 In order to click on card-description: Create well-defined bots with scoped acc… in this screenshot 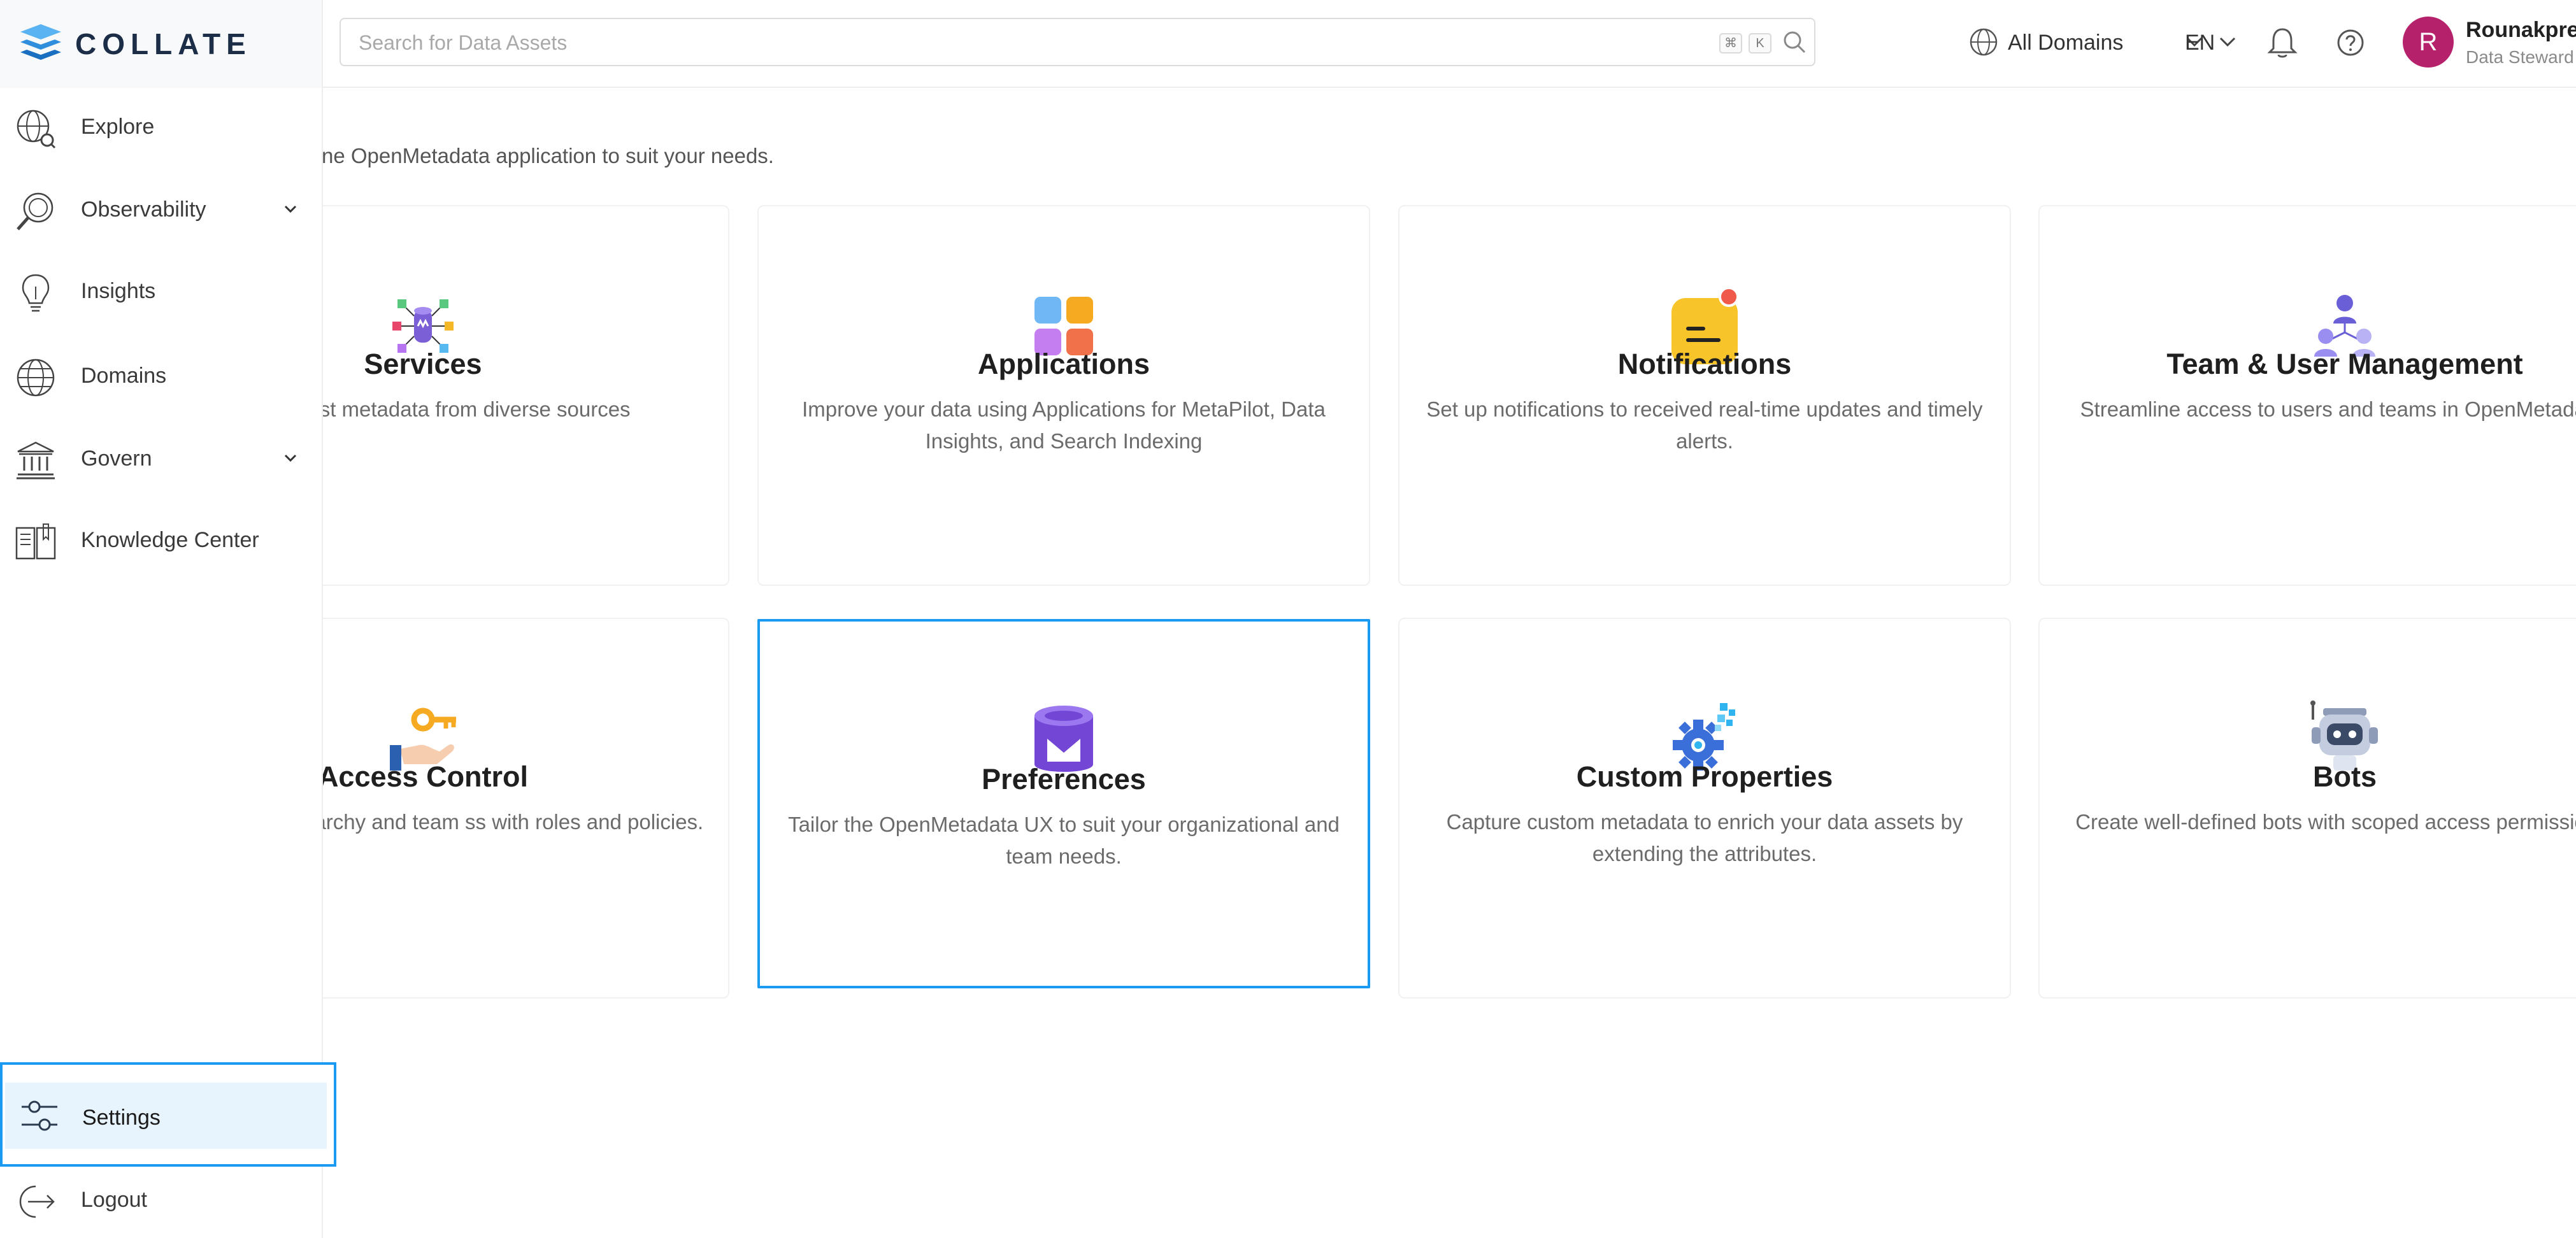, I will do `click(2325, 822)`.